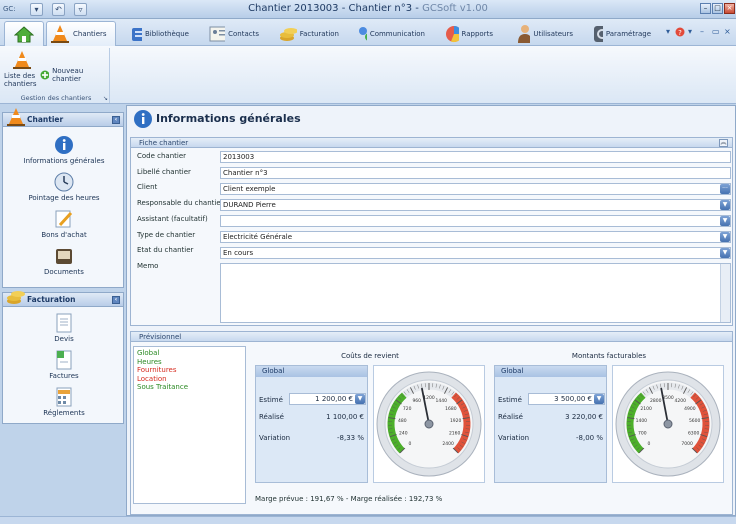  Describe the element at coordinates (166, 33) in the screenshot. I see `tab-bibliotheque-label: Bibliothèque` at that location.